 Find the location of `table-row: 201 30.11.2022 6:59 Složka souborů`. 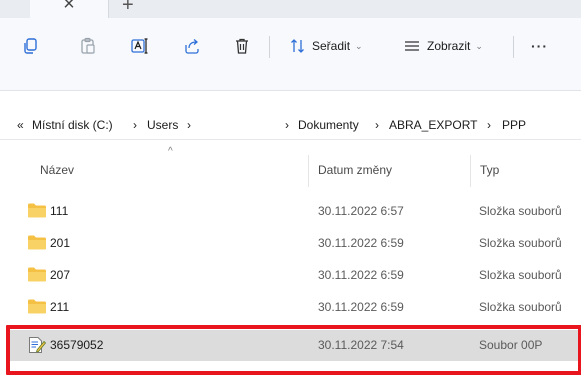

table-row: 201 30.11.2022 6:59 Složka souborů is located at coordinates (295, 243).